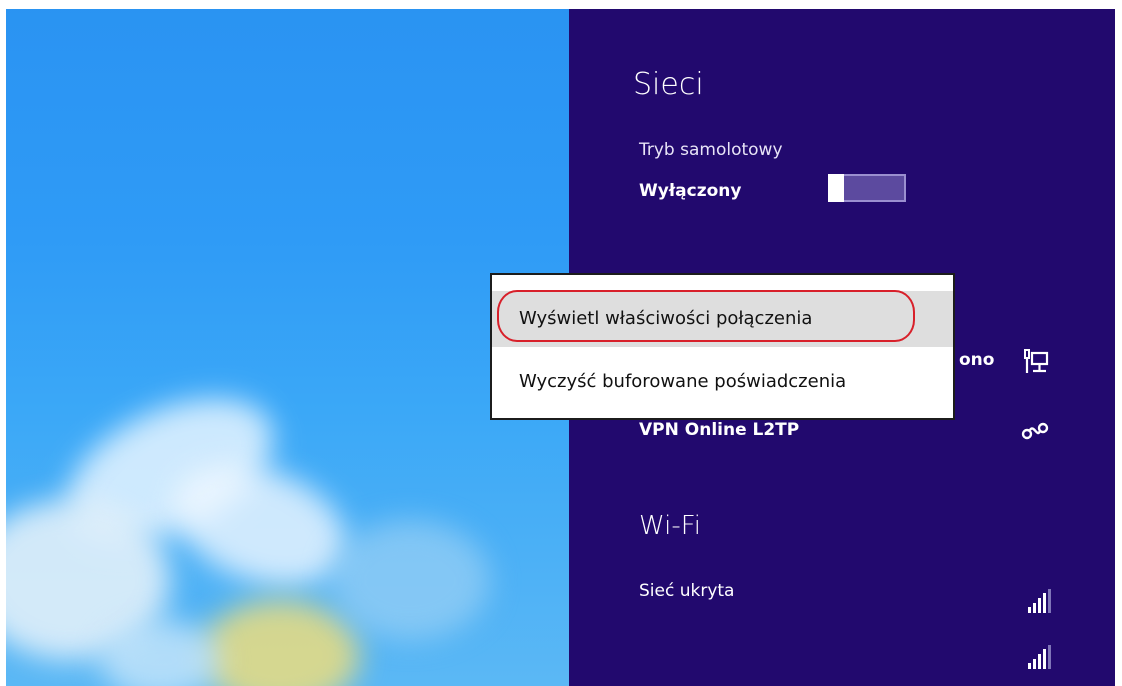 This screenshot has width=1122, height=686. Describe the element at coordinates (867, 188) in the screenshot. I see `airplane-mode-toggle` at that location.